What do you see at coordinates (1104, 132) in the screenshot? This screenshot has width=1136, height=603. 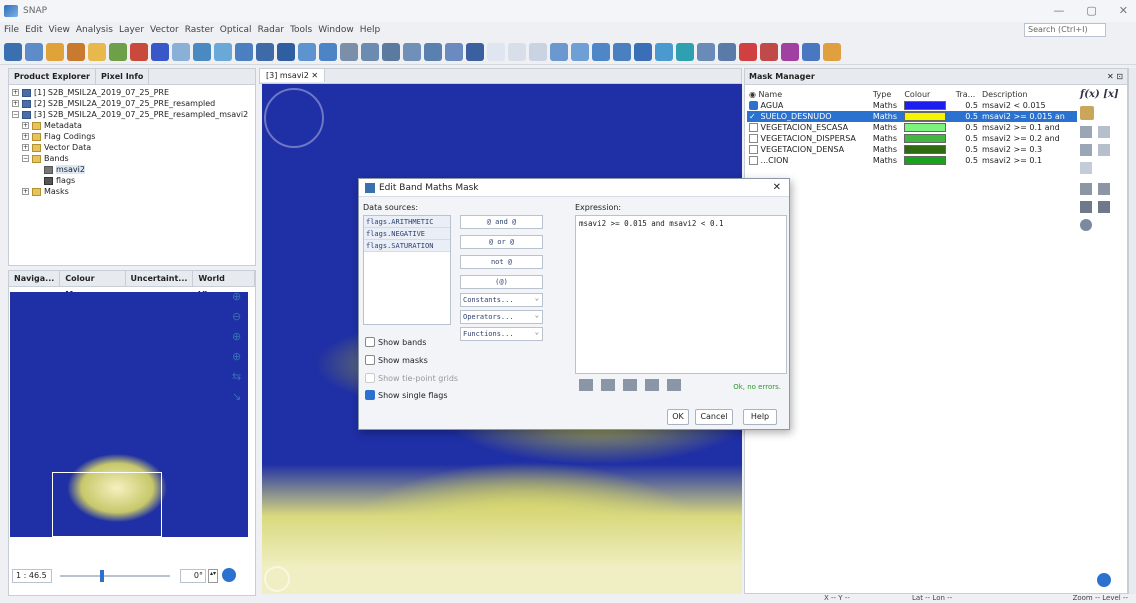 I see `intersection-icon` at bounding box center [1104, 132].